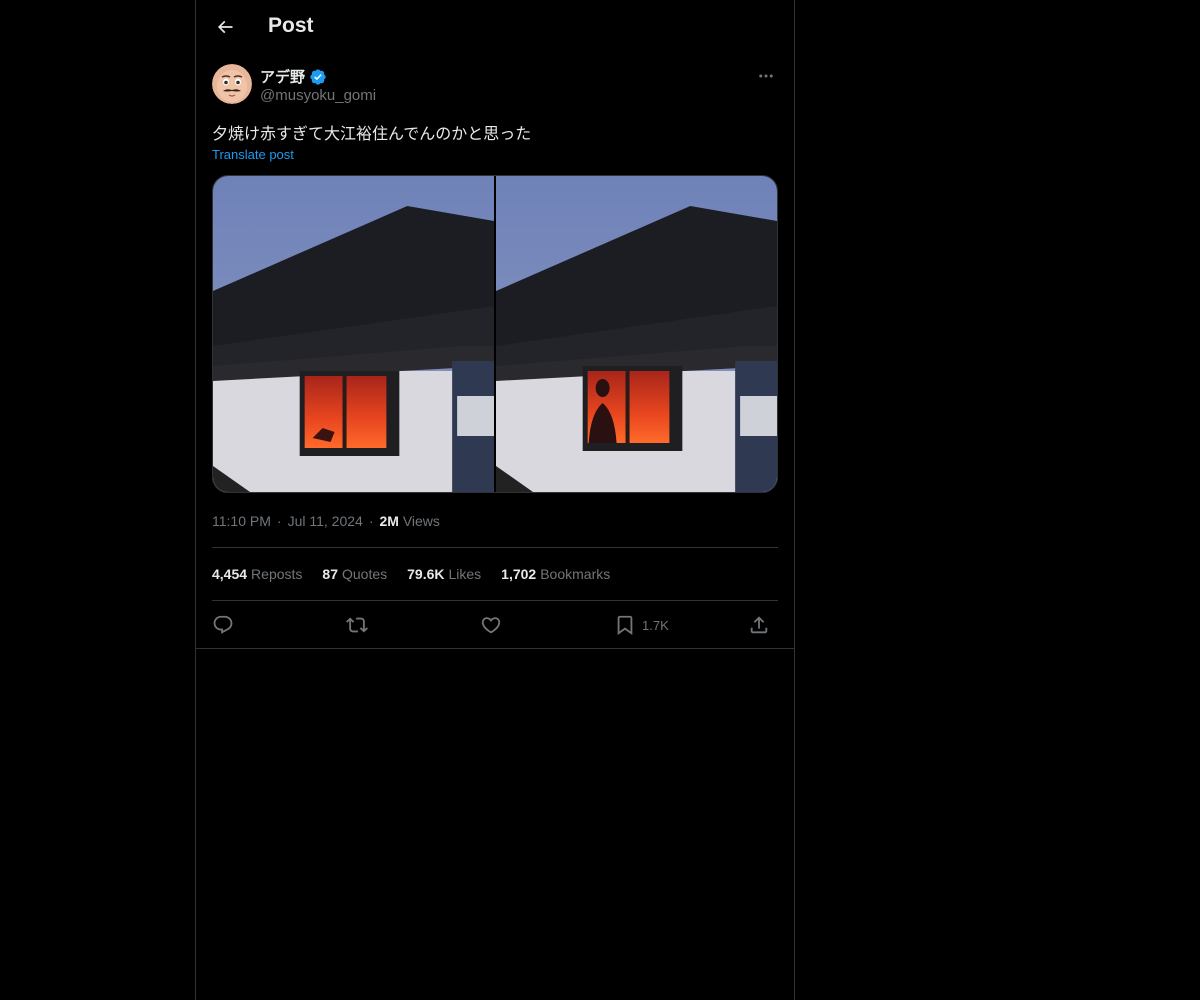 The width and height of the screenshot is (1200, 1000). I want to click on author-block: アデ野 @musyoku_gomi, so click(495, 86).